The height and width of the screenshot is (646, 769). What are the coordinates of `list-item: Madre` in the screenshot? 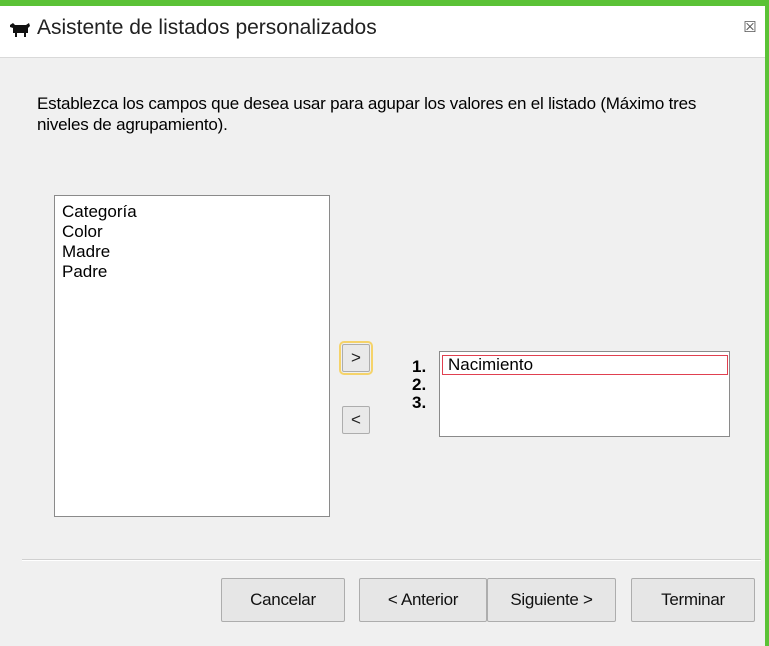 It's located at (195, 252).